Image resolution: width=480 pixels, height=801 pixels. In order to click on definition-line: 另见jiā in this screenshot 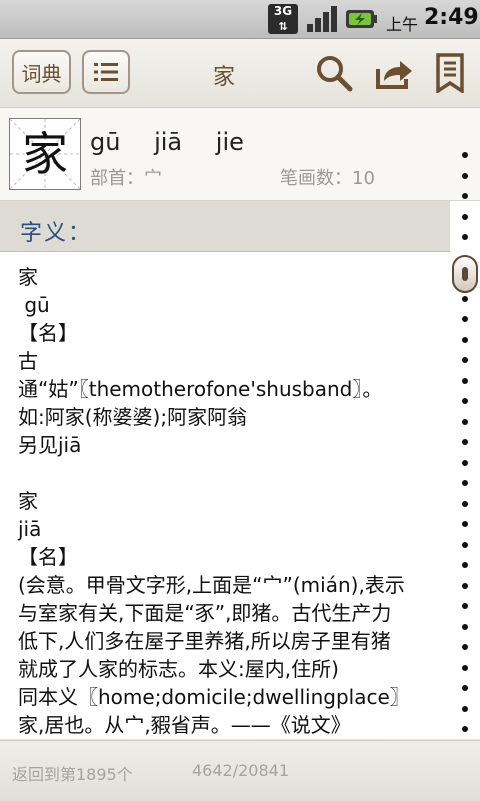, I will do `click(50, 445)`.